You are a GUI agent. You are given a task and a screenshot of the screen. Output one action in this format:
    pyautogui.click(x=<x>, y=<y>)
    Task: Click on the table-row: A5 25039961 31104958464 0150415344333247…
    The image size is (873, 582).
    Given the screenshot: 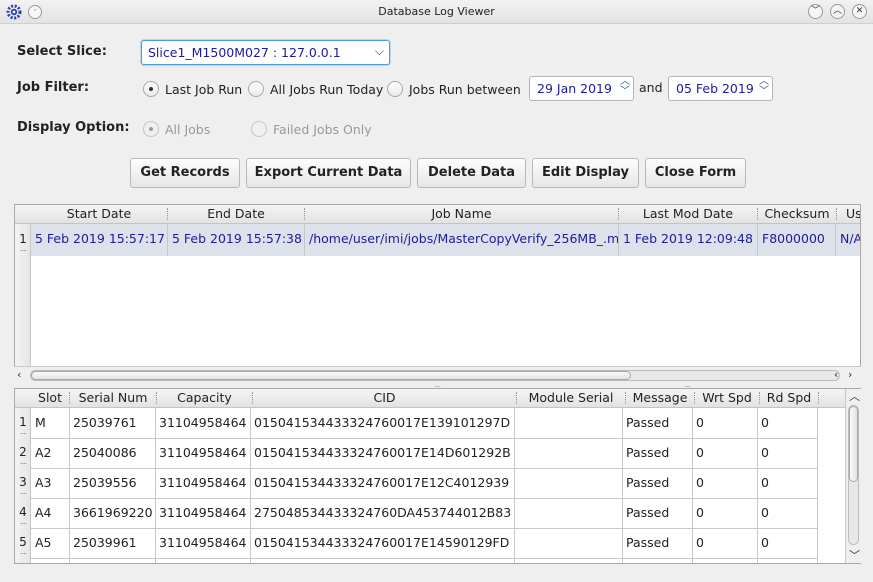 What is the action you would take?
    pyautogui.click(x=424, y=543)
    